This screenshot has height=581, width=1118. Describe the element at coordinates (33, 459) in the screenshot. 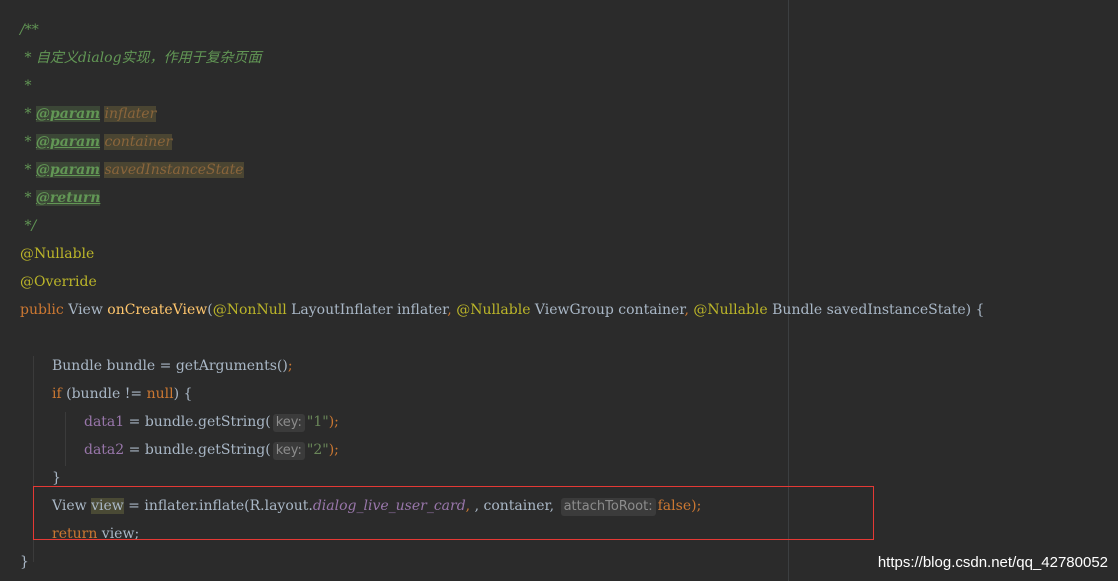

I see `indent-guide` at that location.